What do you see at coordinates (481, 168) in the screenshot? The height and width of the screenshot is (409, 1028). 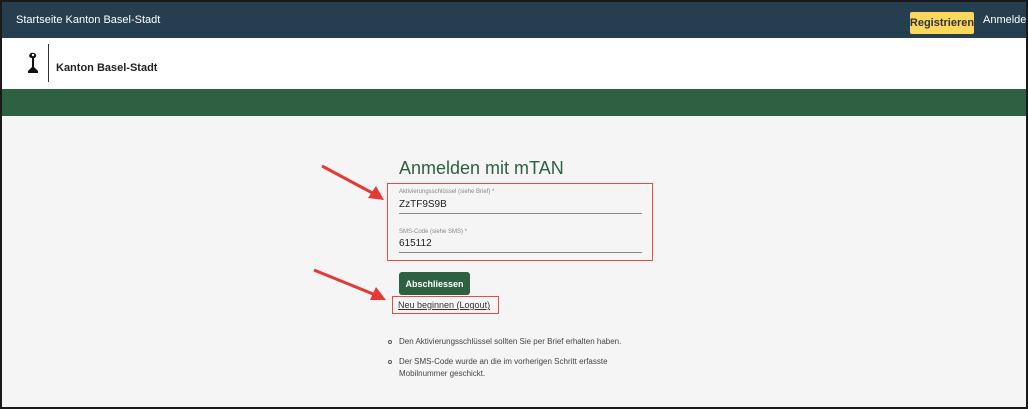 I see `page-title: Anmelden mit mTAN` at bounding box center [481, 168].